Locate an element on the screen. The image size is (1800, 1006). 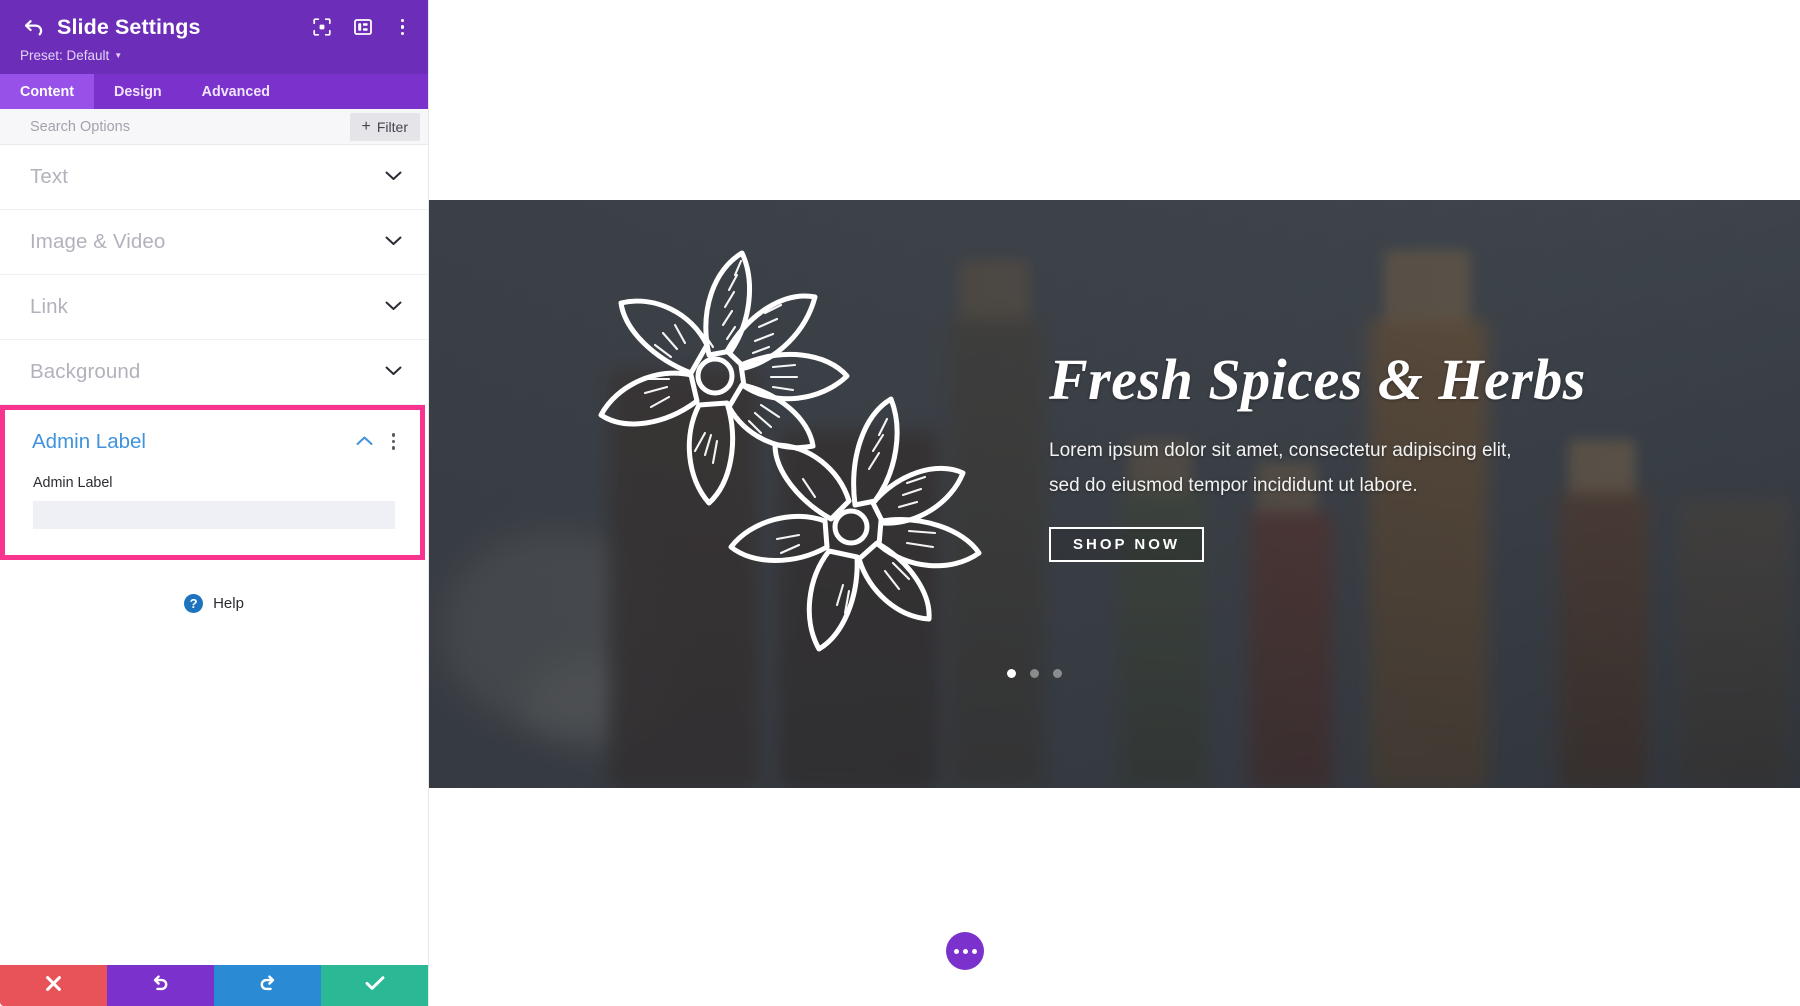
admin-label-section-highlight: Admin Label Admin Label is located at coordinates (212, 482).